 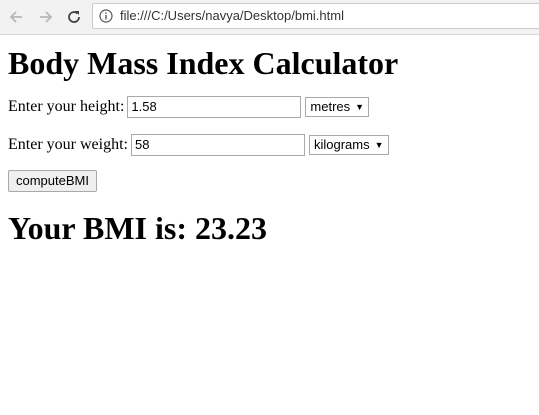 I want to click on height-label: Enter your height:, so click(x=66, y=106).